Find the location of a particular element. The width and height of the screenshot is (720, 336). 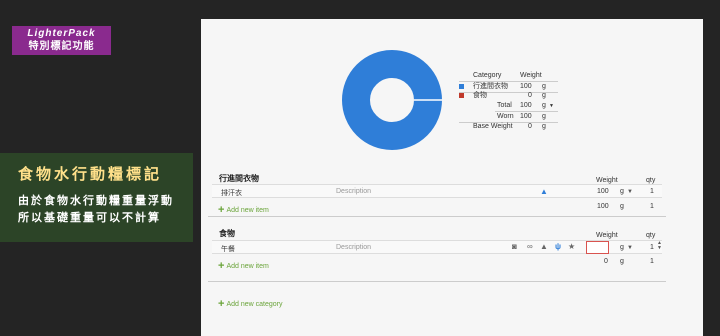

total-label: Total is located at coordinates (504, 105).